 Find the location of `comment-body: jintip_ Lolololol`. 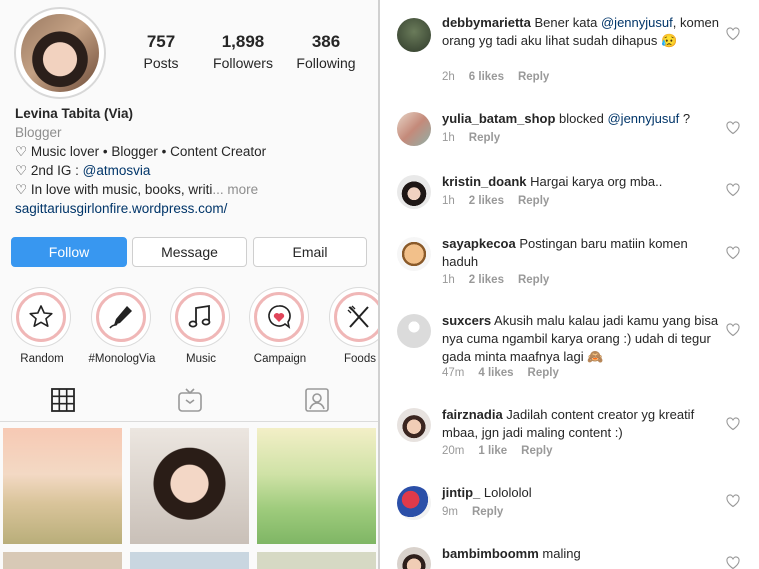

comment-body: jintip_ Lolololol is located at coordinates (582, 493).